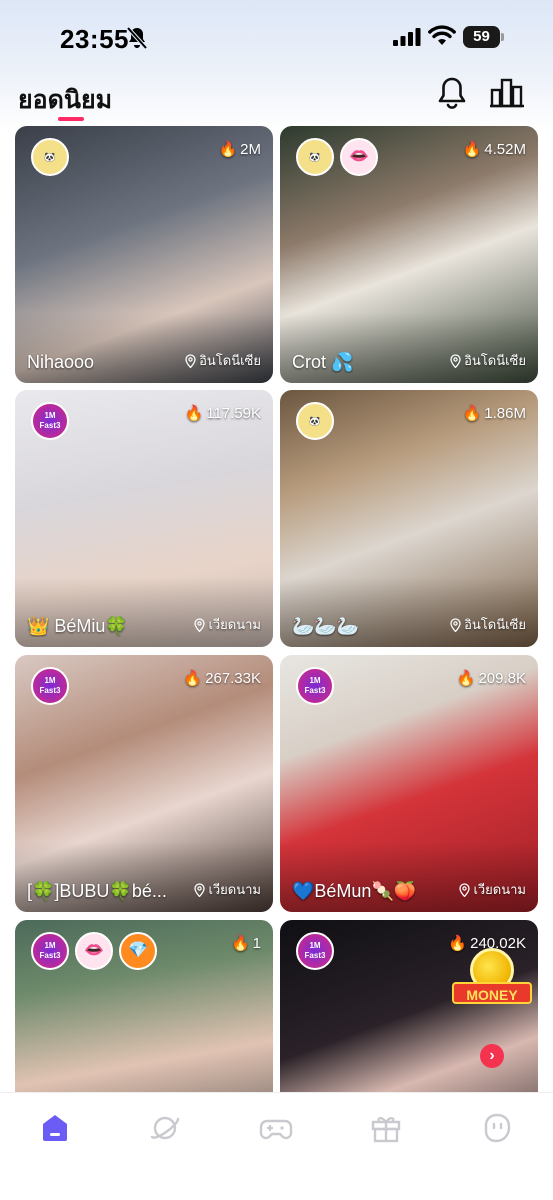 The height and width of the screenshot is (1200, 553). Describe the element at coordinates (94, 39) in the screenshot. I see `status-time: 23:55` at that location.